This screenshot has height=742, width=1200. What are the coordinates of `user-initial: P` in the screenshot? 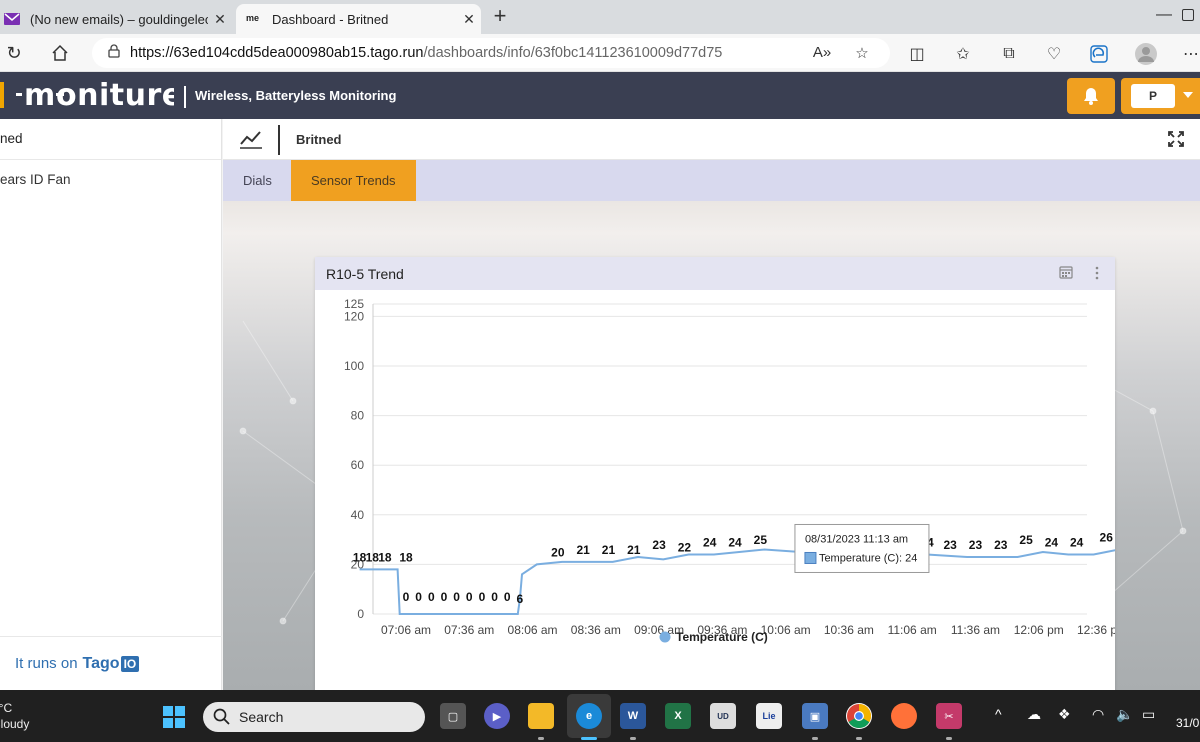 It's located at (1153, 96).